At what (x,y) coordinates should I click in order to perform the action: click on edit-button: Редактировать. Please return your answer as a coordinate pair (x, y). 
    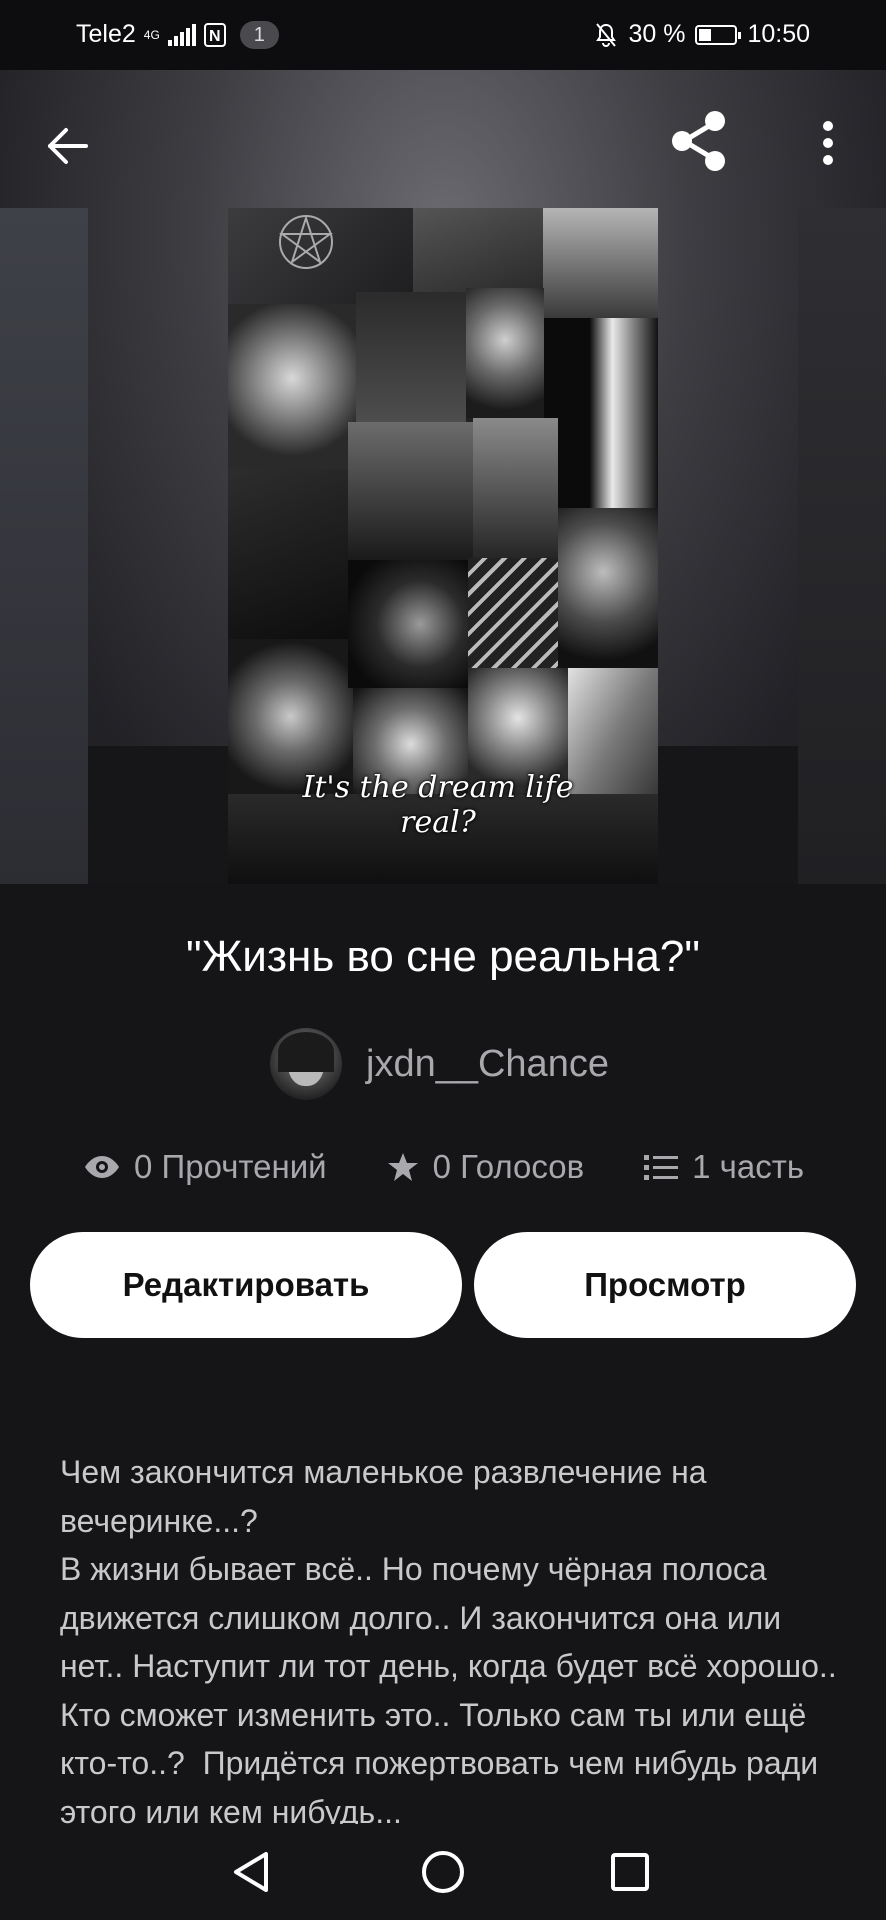
    Looking at the image, I should click on (246, 1285).